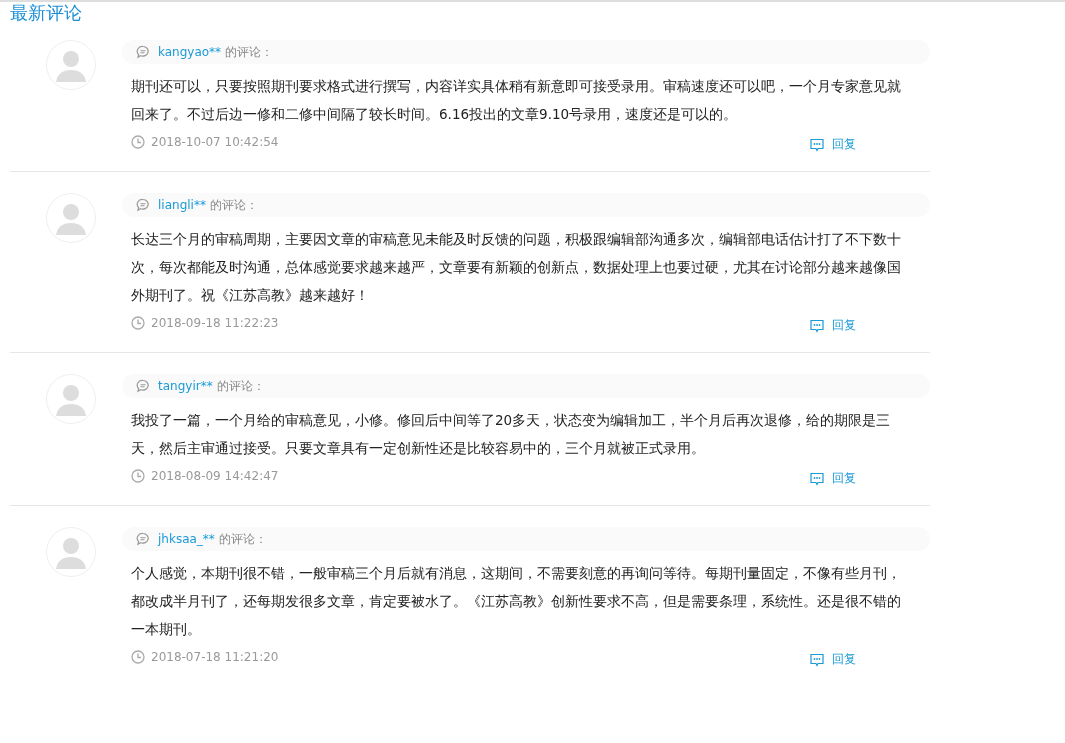 This screenshot has height=743, width=1065. What do you see at coordinates (516, 100) in the screenshot?
I see `comment-text: 期刊还可以，只要按照期刊要求格式进行撰写，内容详实具体稍有新意即可接受录用。审稿速度还可以吧，一个月专家意见就回来了。不过后边一修和二修中间隔了较长时间。6.16投出的文章9.10号录用，速度还是可以的。` at bounding box center [516, 100].